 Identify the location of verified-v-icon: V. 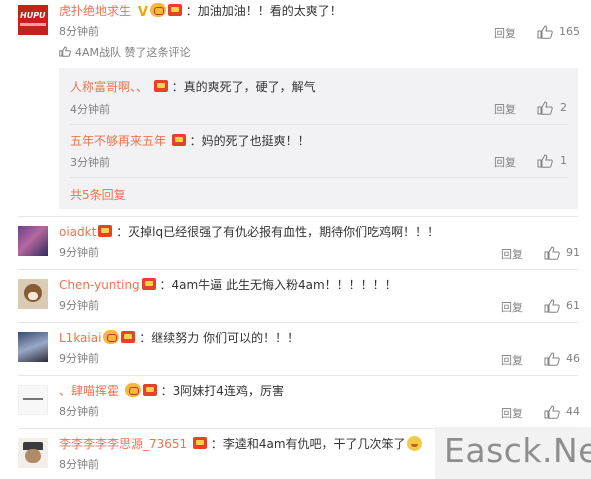
(142, 12).